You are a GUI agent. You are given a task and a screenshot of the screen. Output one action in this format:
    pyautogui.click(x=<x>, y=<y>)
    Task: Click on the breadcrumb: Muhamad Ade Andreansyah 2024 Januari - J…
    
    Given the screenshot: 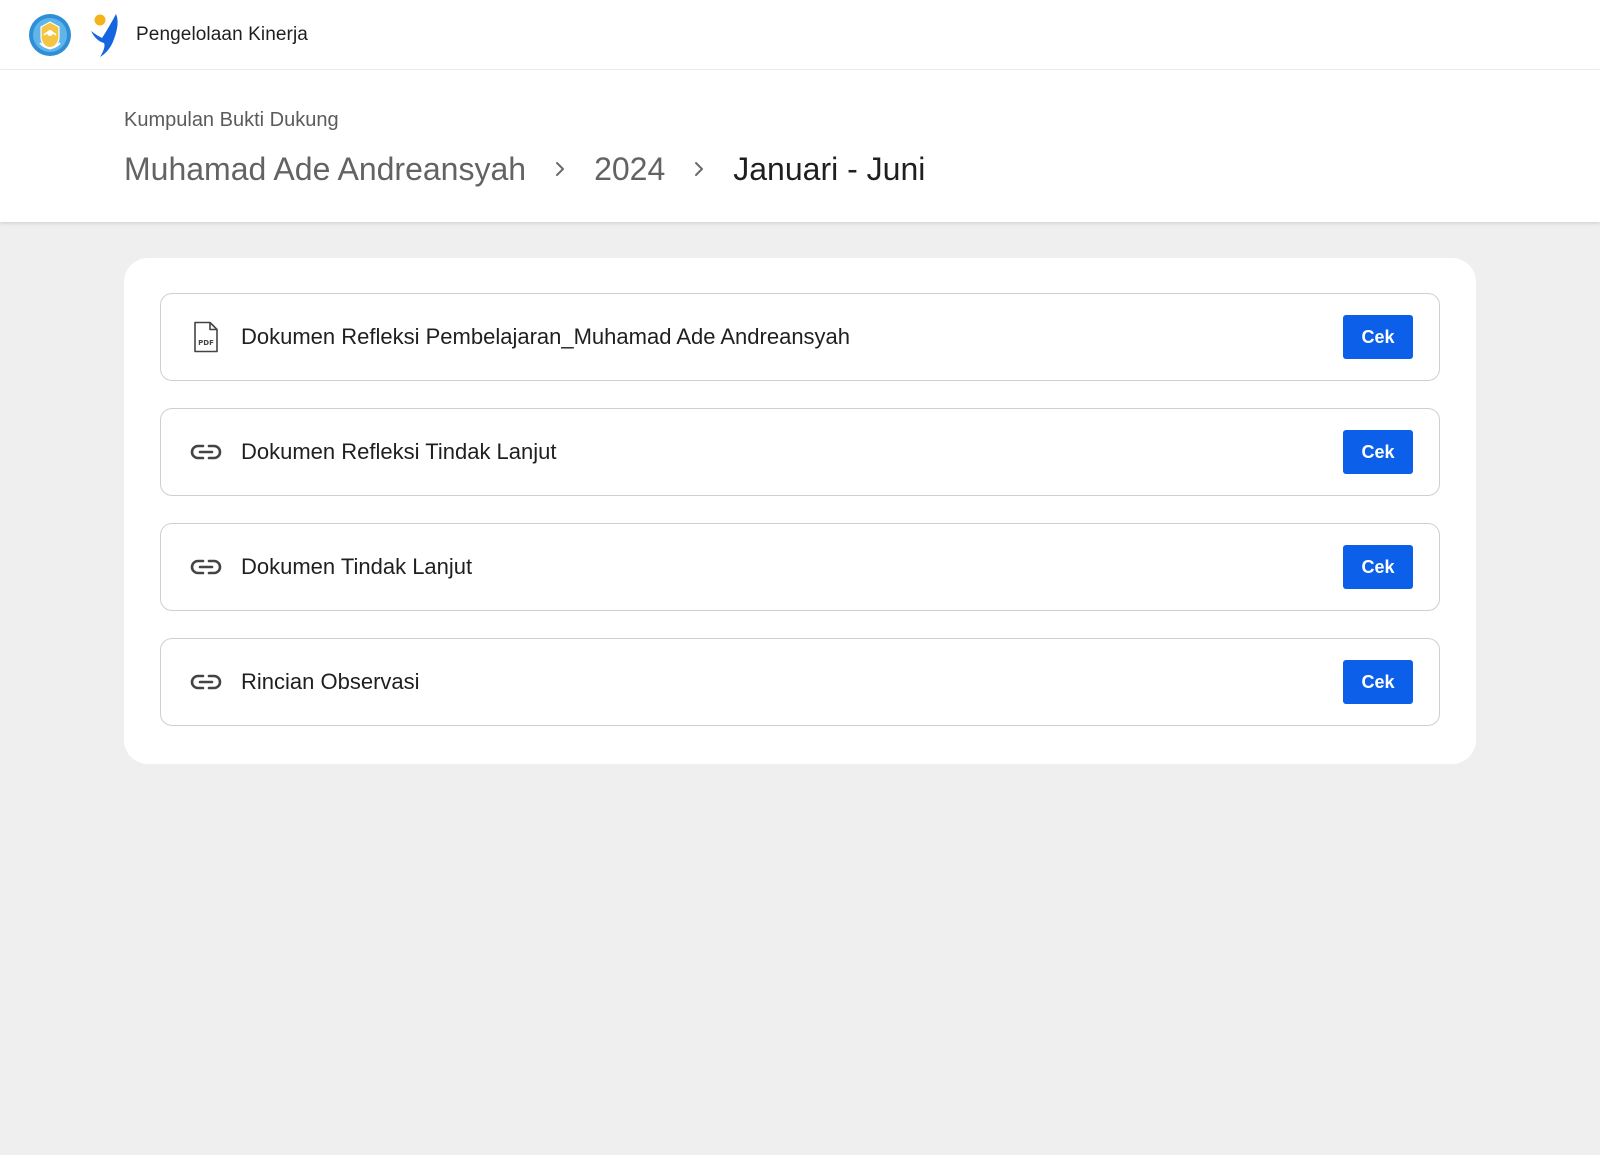 What is the action you would take?
    pyautogui.click(x=862, y=169)
    